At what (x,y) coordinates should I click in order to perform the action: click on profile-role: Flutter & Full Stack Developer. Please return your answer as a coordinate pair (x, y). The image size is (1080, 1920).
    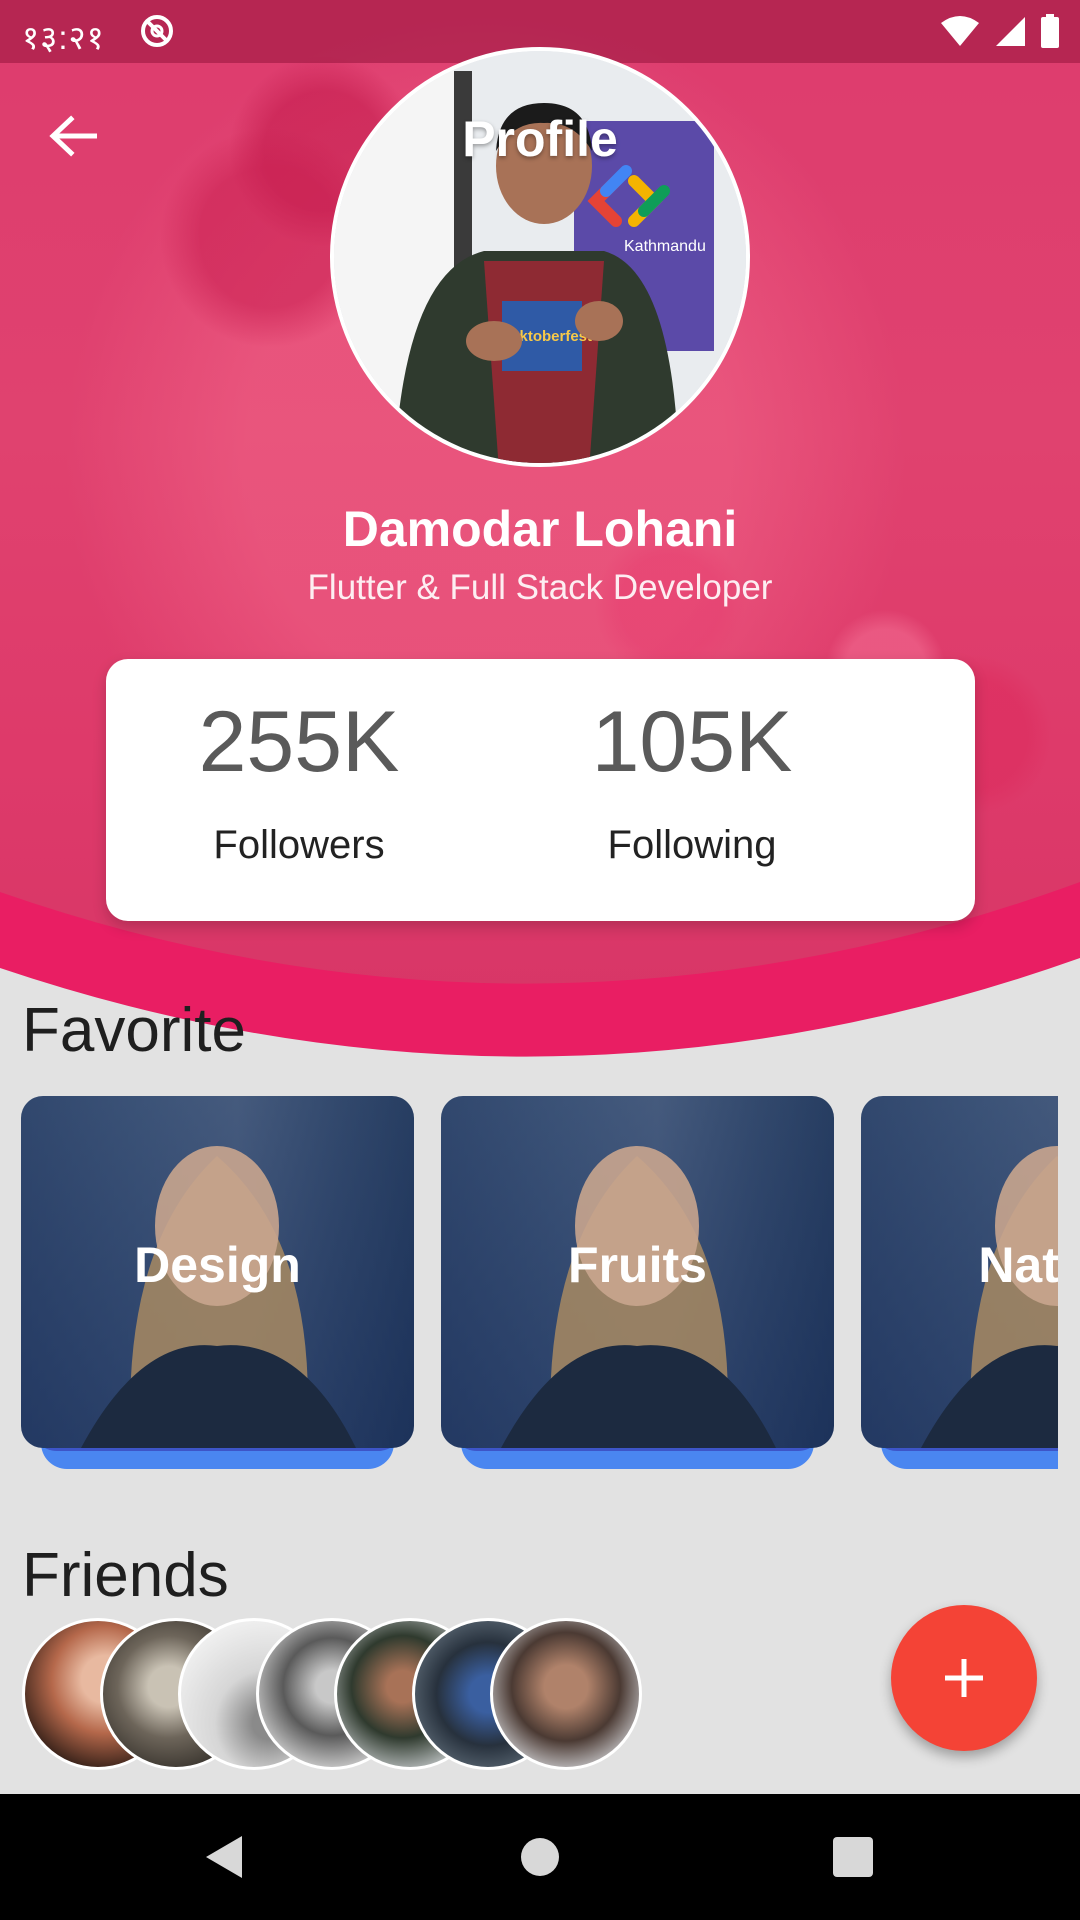
    Looking at the image, I should click on (540, 587).